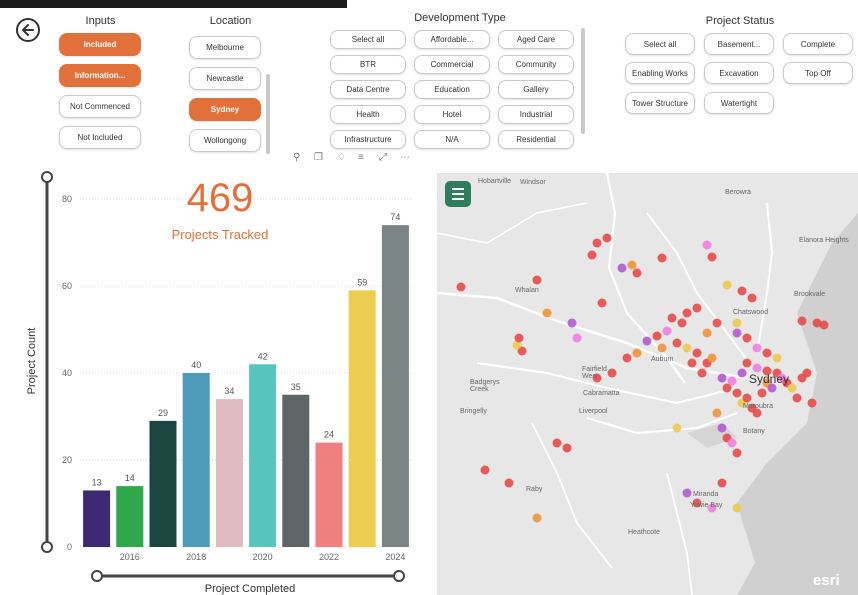 Image resolution: width=858 pixels, height=595 pixels. I want to click on data-label: 29, so click(163, 413).